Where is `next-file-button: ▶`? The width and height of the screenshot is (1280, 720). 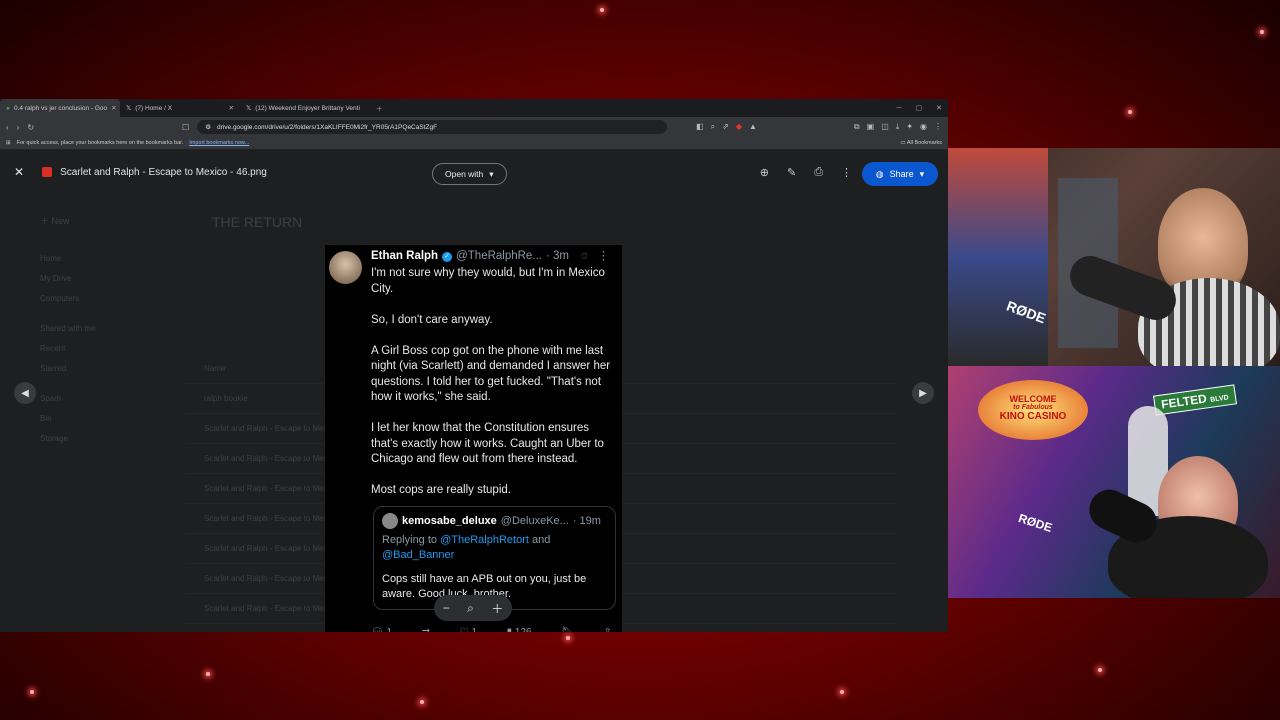 next-file-button: ▶ is located at coordinates (923, 393).